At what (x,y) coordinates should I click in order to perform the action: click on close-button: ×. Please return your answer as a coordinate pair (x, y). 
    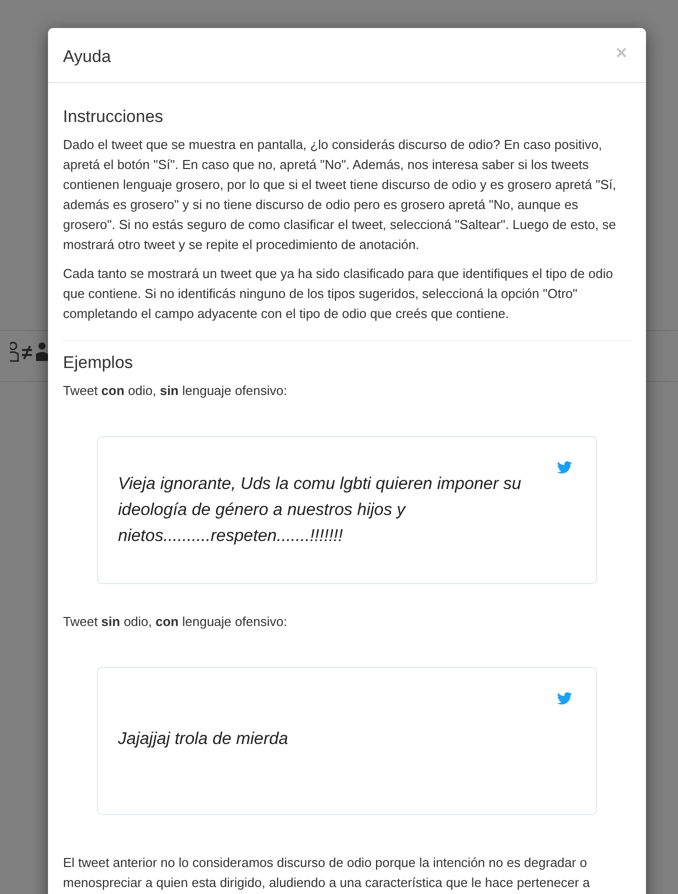
    Looking at the image, I should click on (621, 54).